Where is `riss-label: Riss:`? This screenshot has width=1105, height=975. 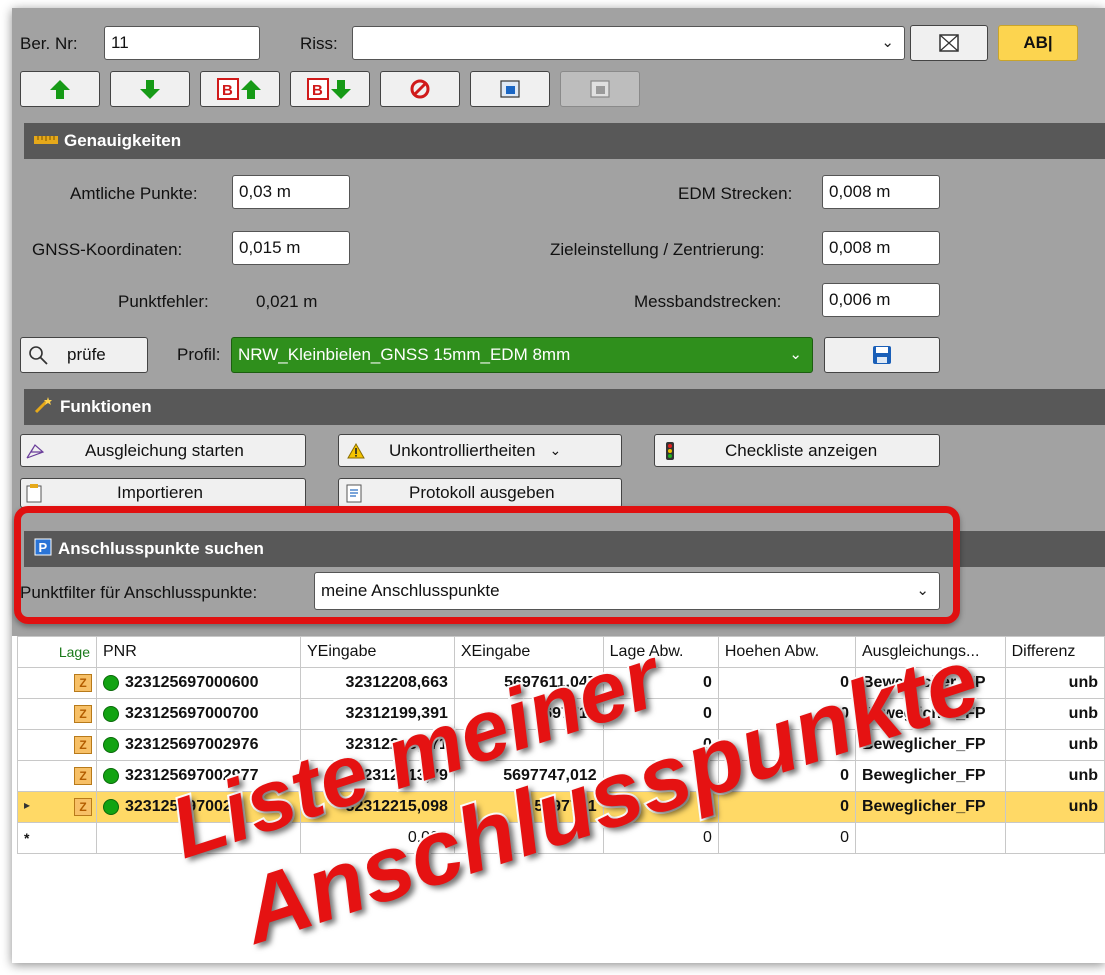
riss-label: Riss: is located at coordinates (319, 43).